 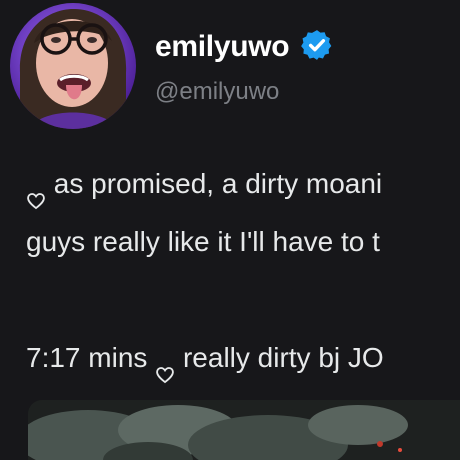 I want to click on tweet-line-1: as promised, a dirty moani, so click(x=243, y=184).